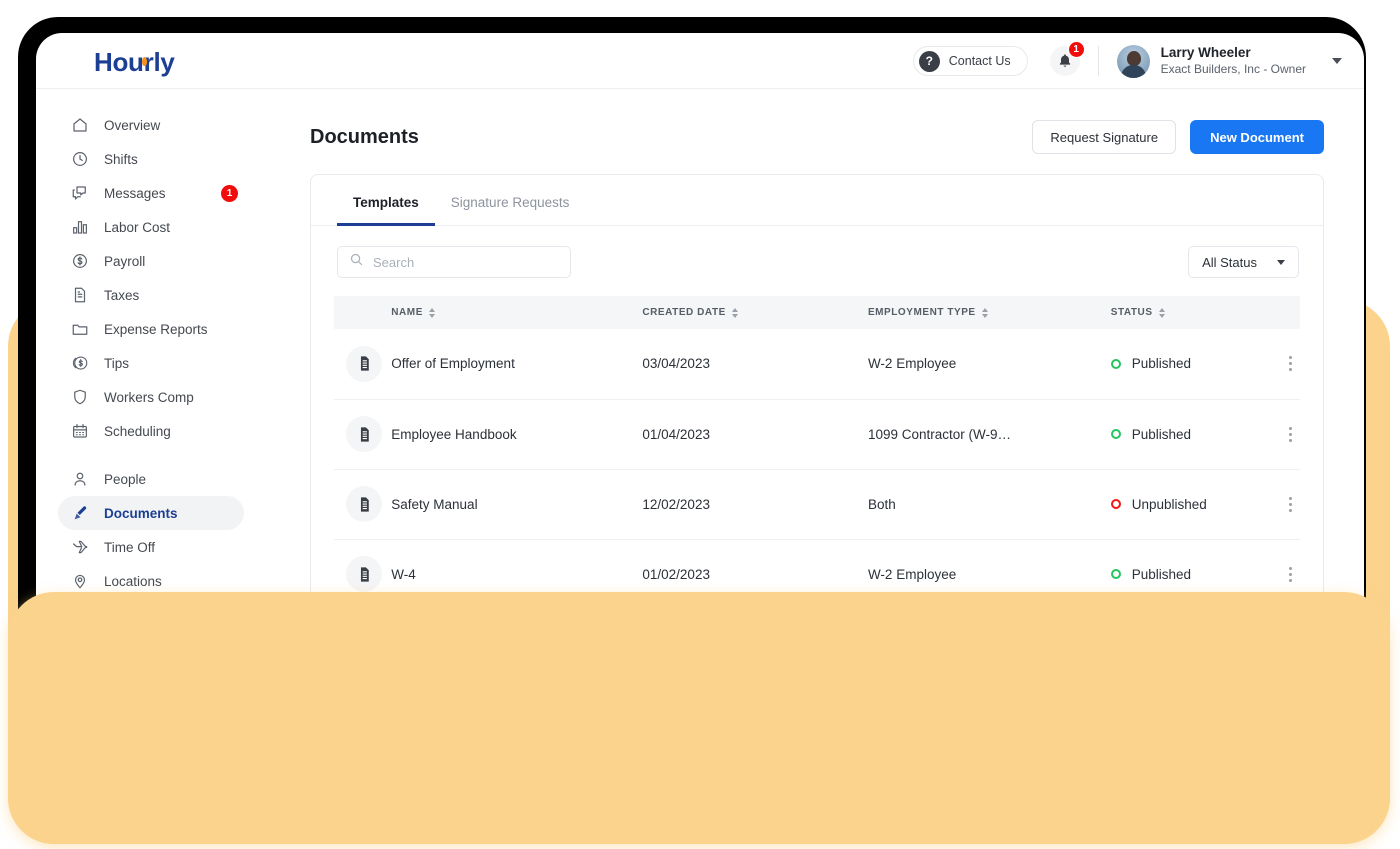 The image size is (1400, 849). What do you see at coordinates (1257, 137) in the screenshot?
I see `new-document-button: New Document` at bounding box center [1257, 137].